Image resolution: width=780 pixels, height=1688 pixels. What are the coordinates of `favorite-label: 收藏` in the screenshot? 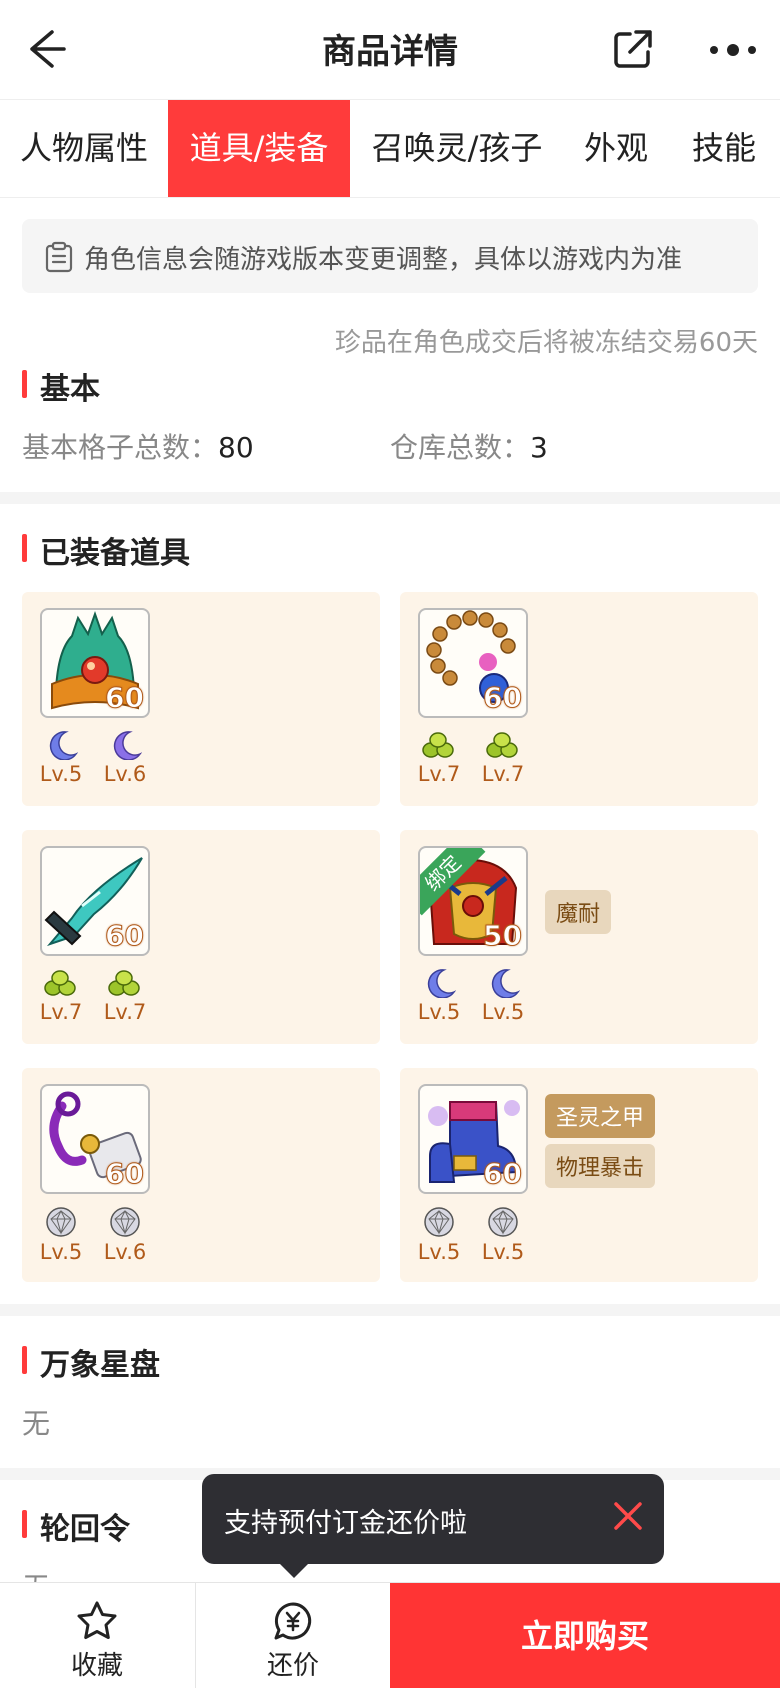 It's located at (96, 1666).